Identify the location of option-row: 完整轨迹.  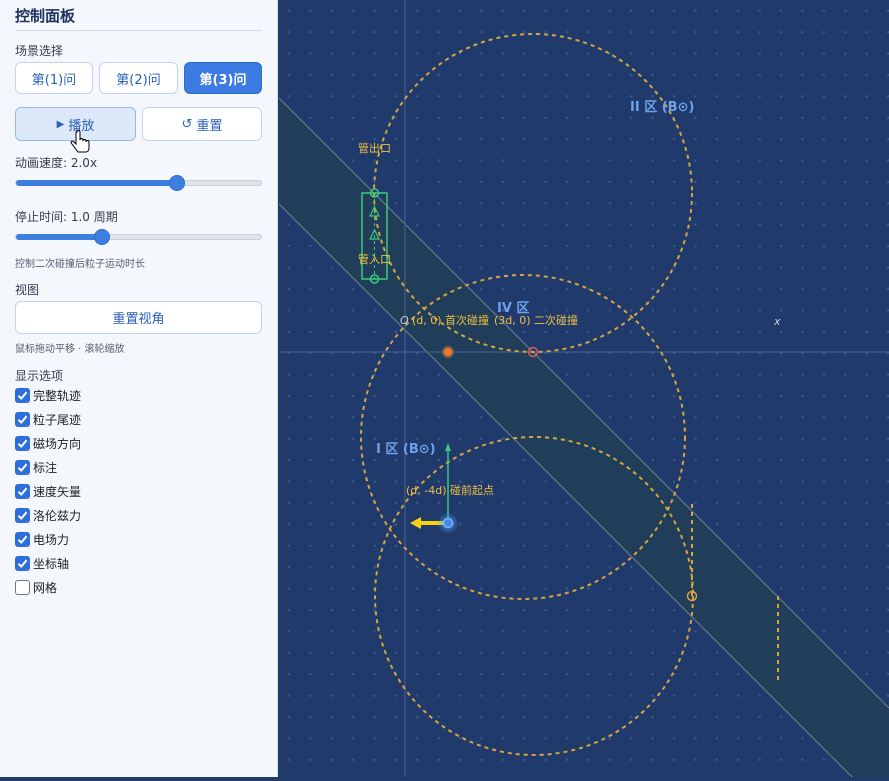
(48, 395).